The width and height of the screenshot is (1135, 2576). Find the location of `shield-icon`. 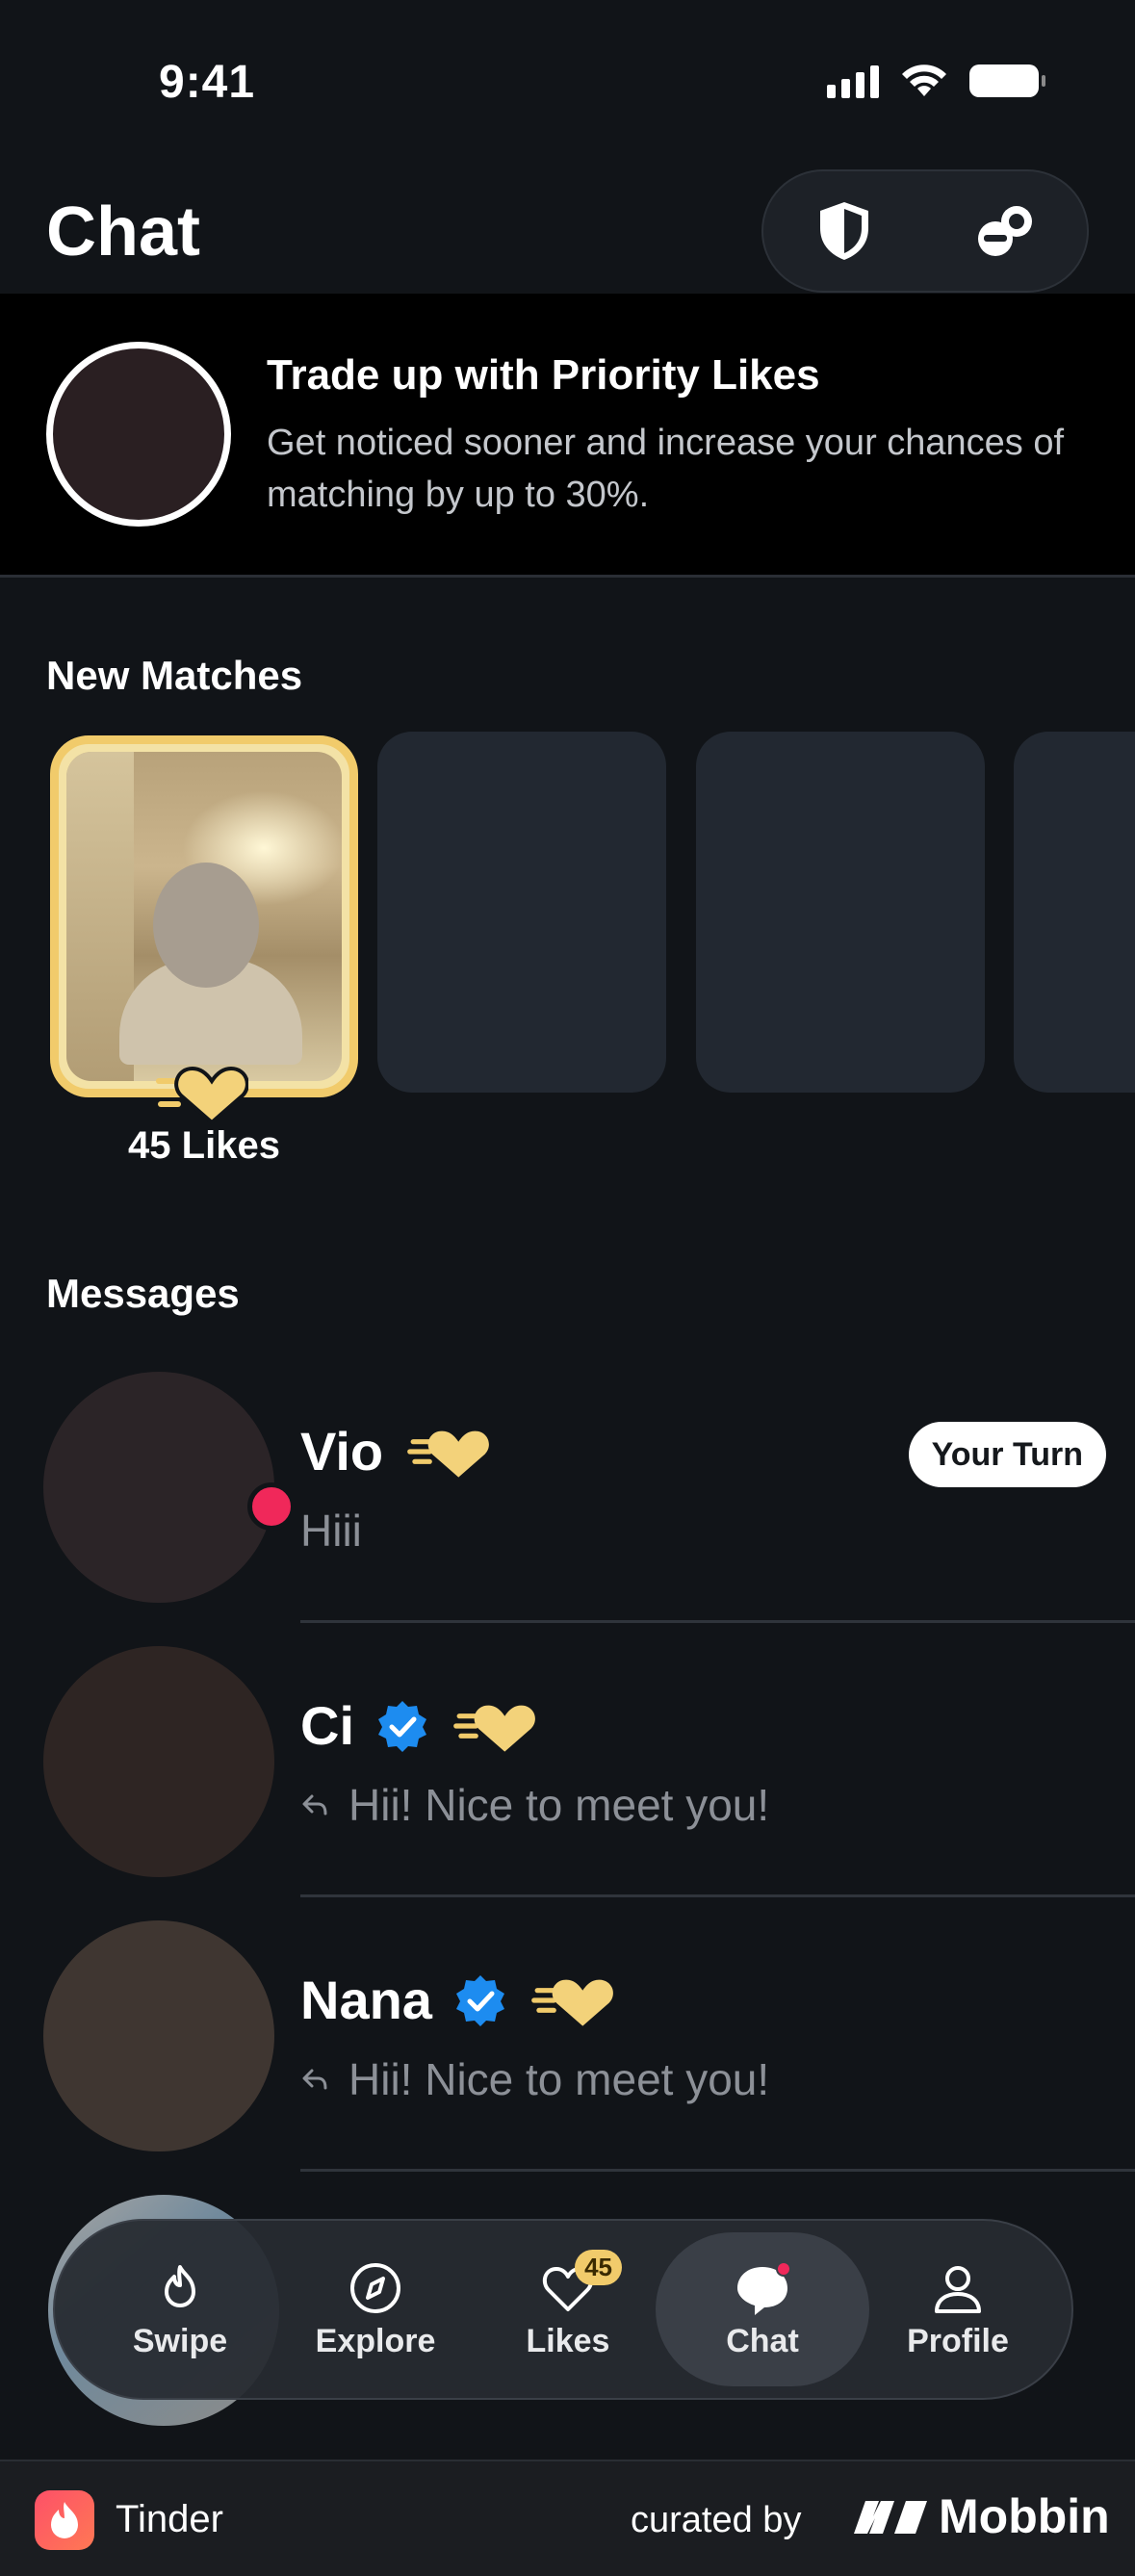

shield-icon is located at coordinates (844, 231).